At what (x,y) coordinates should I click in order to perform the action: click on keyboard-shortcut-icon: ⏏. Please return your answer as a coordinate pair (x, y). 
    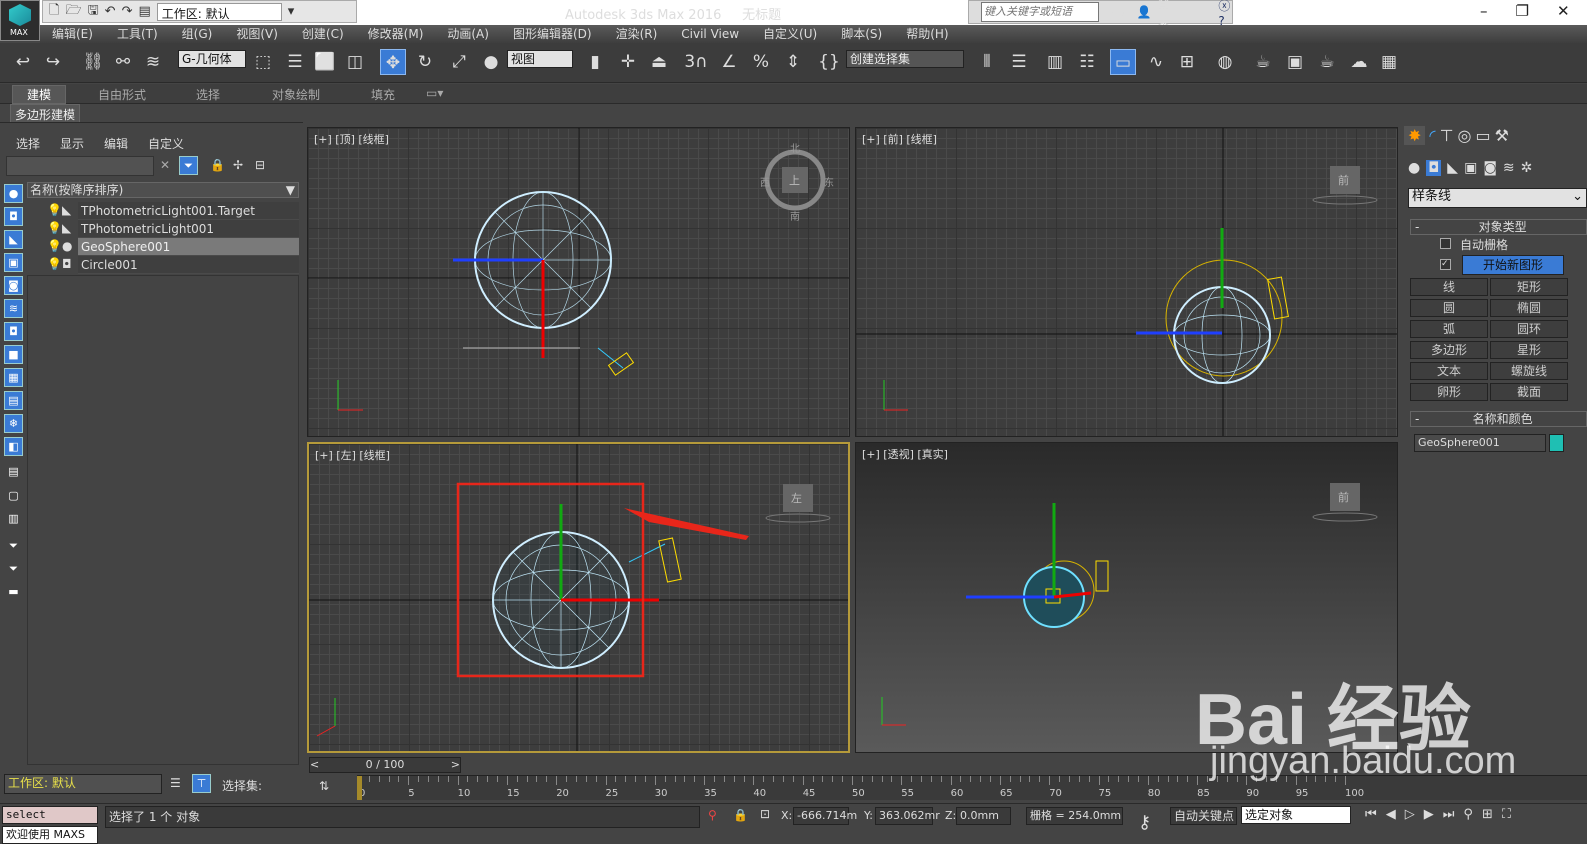
    Looking at the image, I should click on (659, 62).